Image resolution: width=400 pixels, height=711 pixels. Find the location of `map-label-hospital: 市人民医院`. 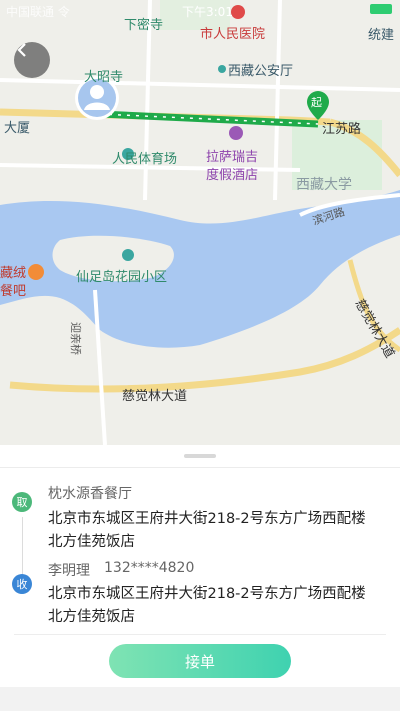

map-label-hospital: 市人民医院 is located at coordinates (233, 34).